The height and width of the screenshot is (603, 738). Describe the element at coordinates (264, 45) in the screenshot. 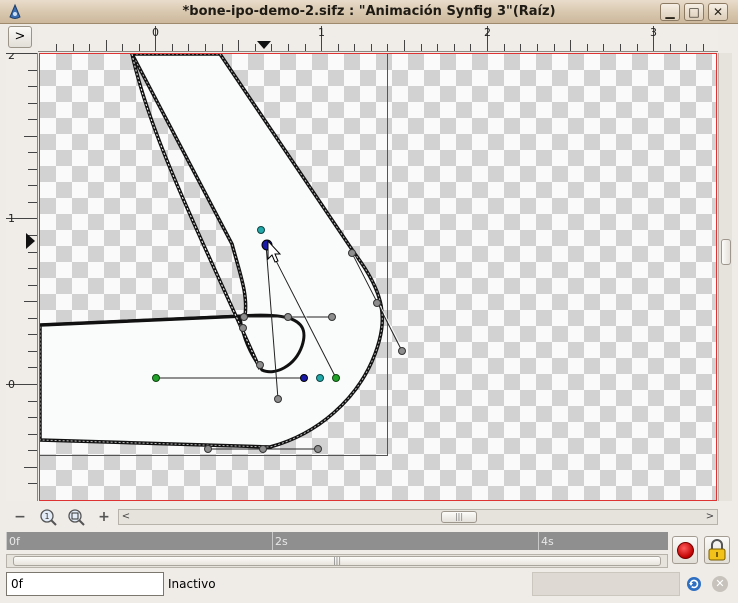

I see `ruler-position-marker` at that location.